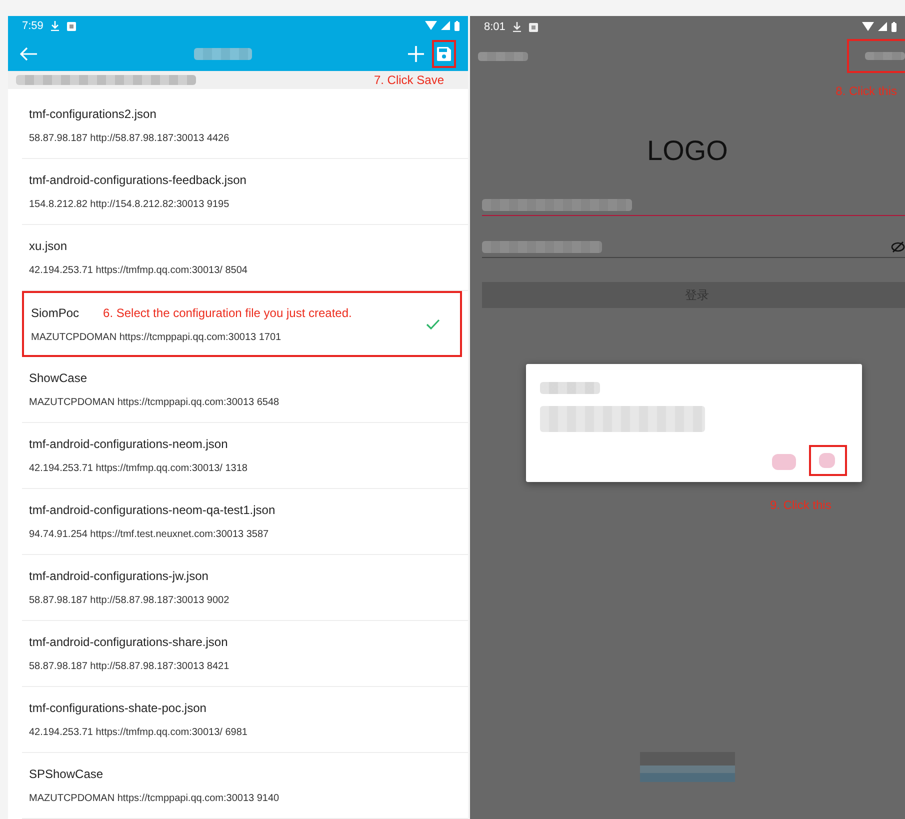 This screenshot has width=905, height=819. What do you see at coordinates (409, 80) in the screenshot?
I see `annotation-text: 7. Click Save` at bounding box center [409, 80].